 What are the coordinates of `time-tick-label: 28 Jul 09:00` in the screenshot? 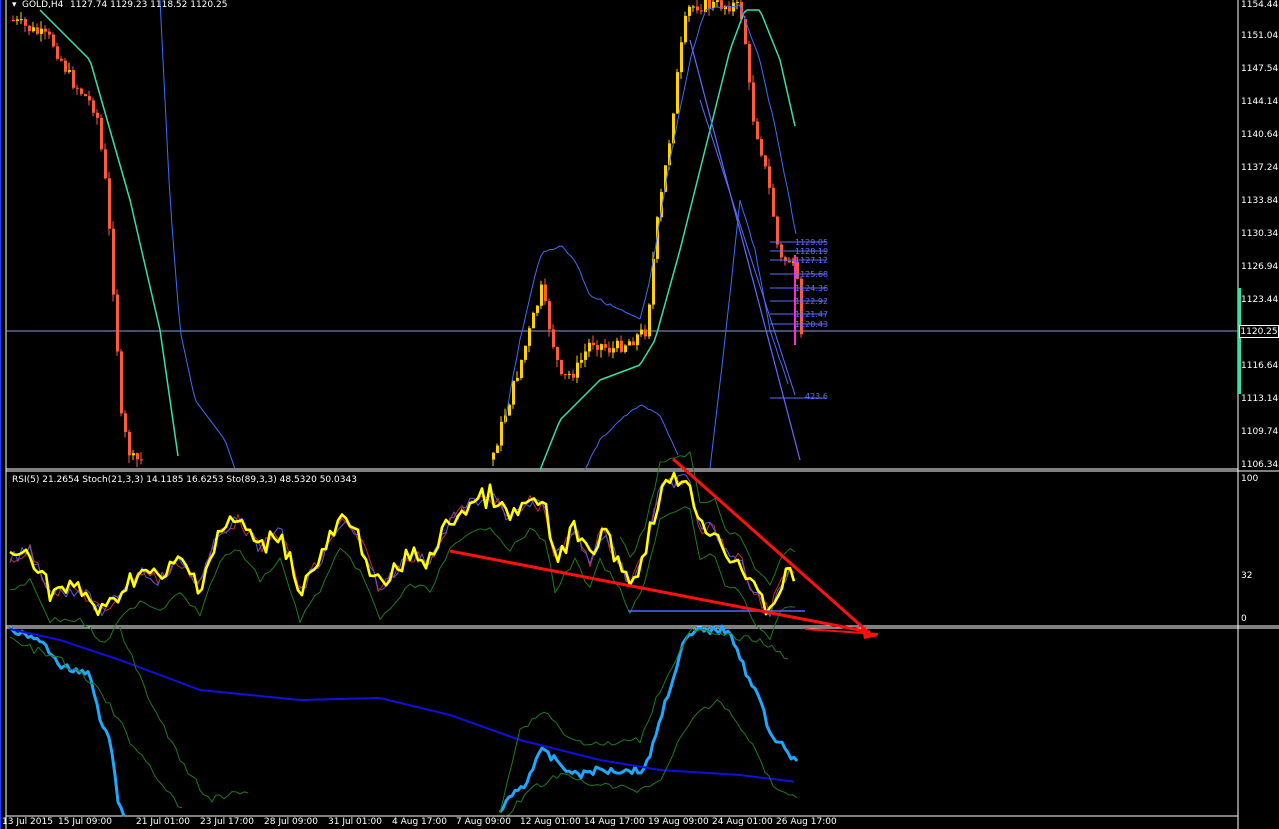 It's located at (291, 822).